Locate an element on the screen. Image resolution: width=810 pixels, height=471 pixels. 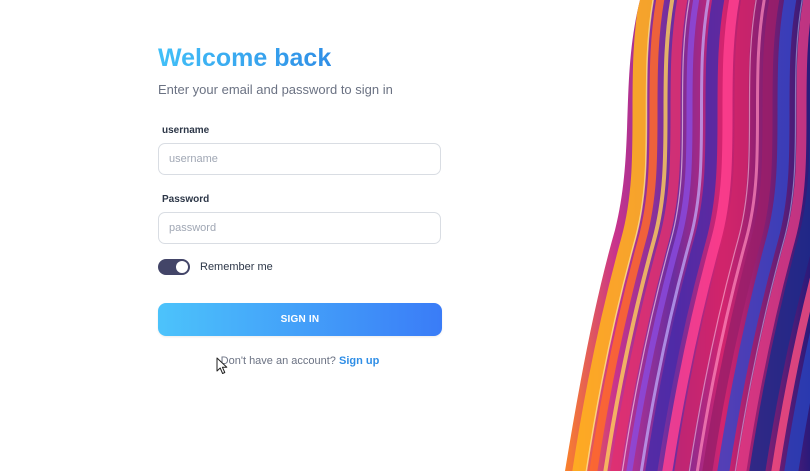
signup-link: Sign up is located at coordinates (359, 361).